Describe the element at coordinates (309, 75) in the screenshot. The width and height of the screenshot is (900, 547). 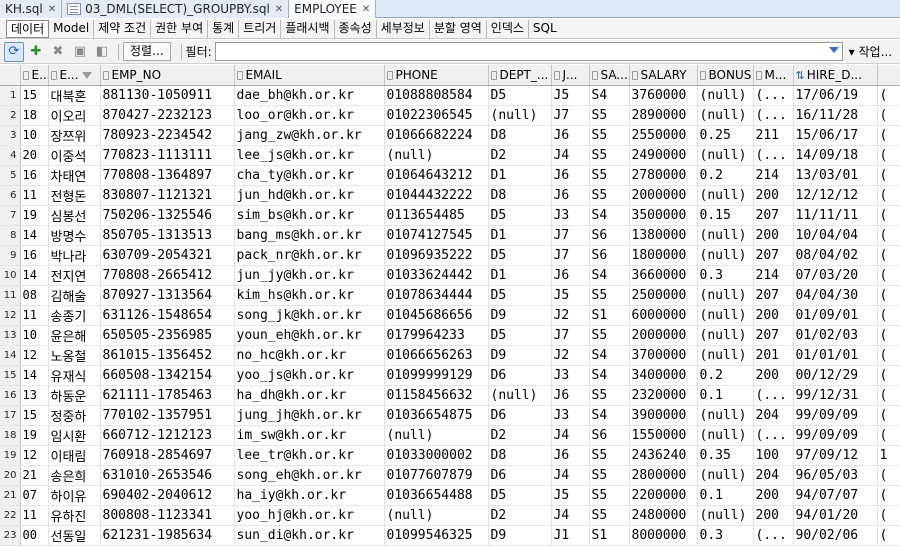
I see `column-header: EMAIL` at that location.